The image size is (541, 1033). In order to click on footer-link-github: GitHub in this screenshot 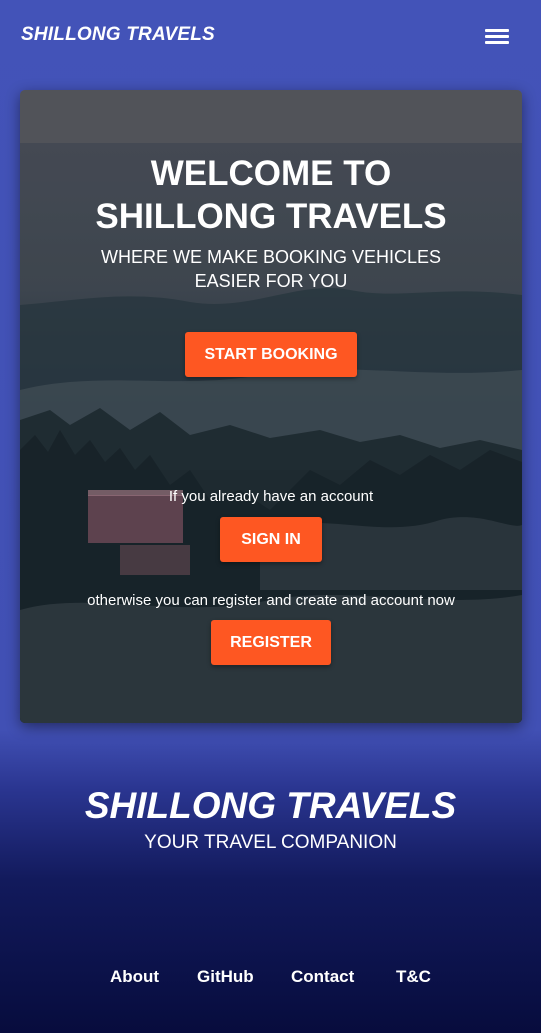, I will do `click(225, 977)`.